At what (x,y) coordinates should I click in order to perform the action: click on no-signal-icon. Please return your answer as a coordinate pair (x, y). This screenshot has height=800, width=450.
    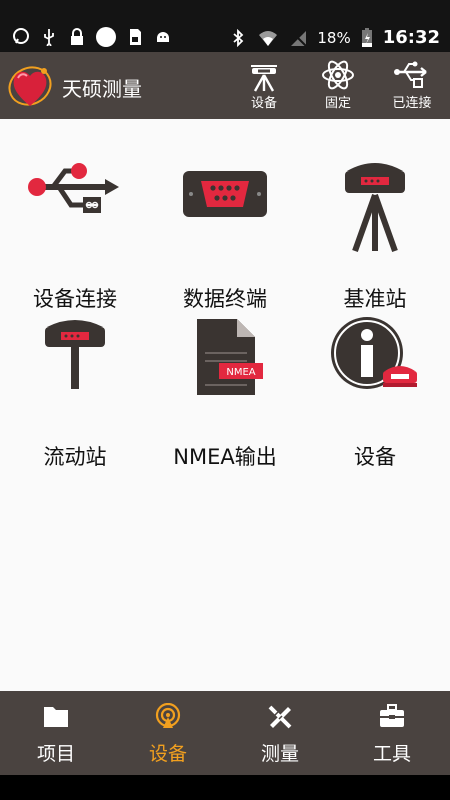
    Looking at the image, I should click on (299, 38).